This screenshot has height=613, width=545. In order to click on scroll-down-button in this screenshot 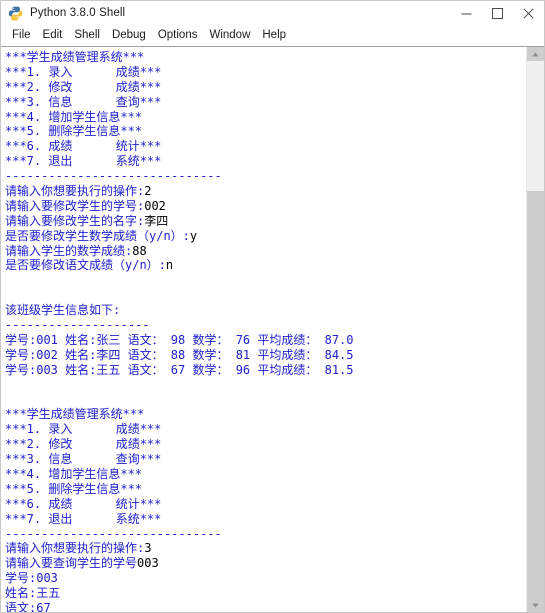, I will do `click(535, 605)`.